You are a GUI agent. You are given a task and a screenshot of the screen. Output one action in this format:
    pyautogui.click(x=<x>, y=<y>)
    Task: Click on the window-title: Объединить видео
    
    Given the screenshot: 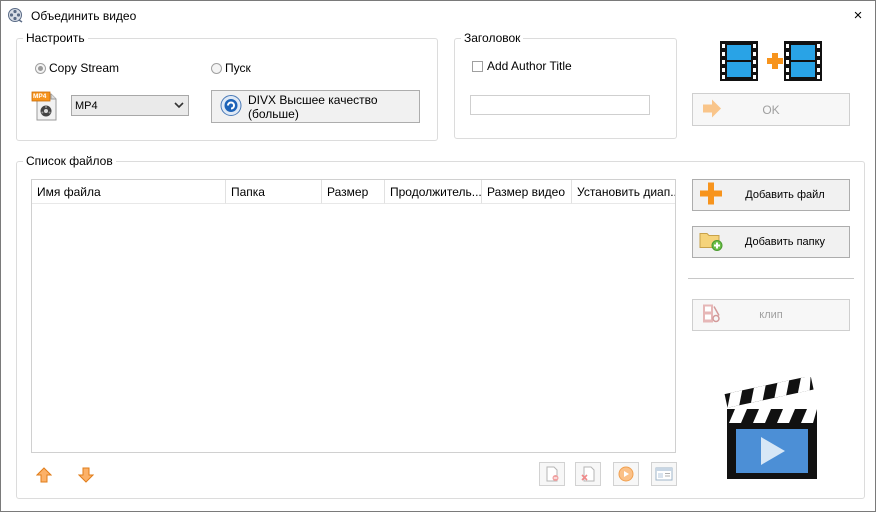 What is the action you would take?
    pyautogui.click(x=84, y=16)
    